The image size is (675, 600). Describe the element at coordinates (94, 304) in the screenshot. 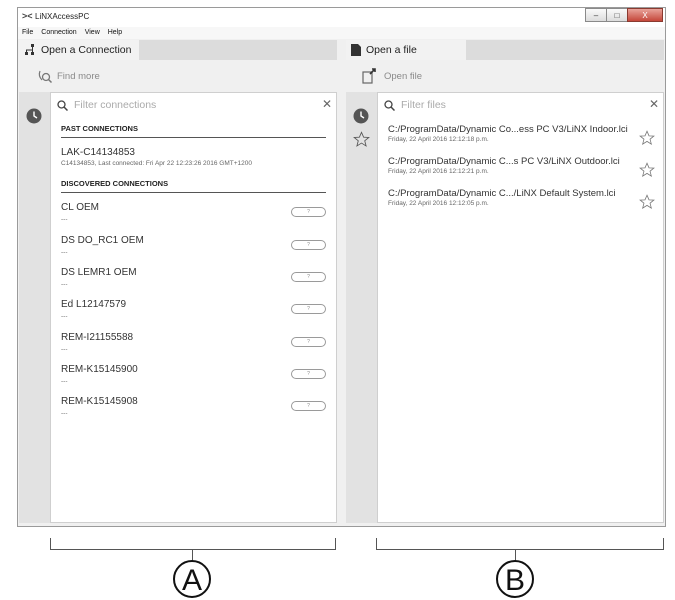

I see `connection-name: Ed L12147579` at that location.